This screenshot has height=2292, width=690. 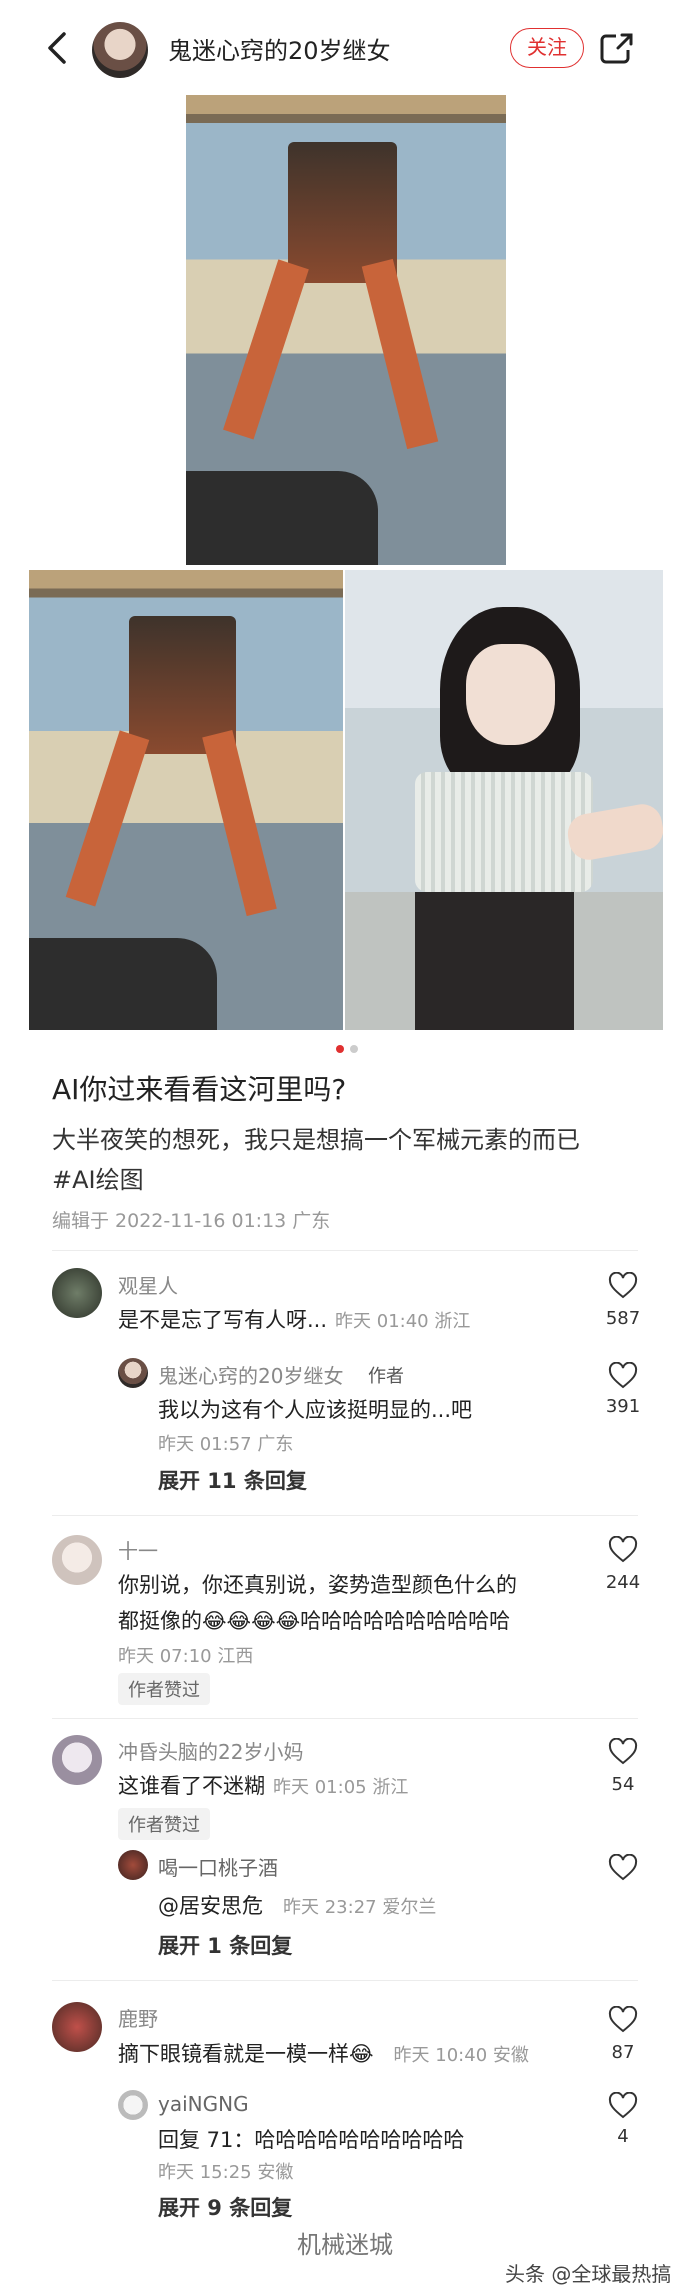 I want to click on reply-meta: 昨天 01:57 广东, so click(x=226, y=1444).